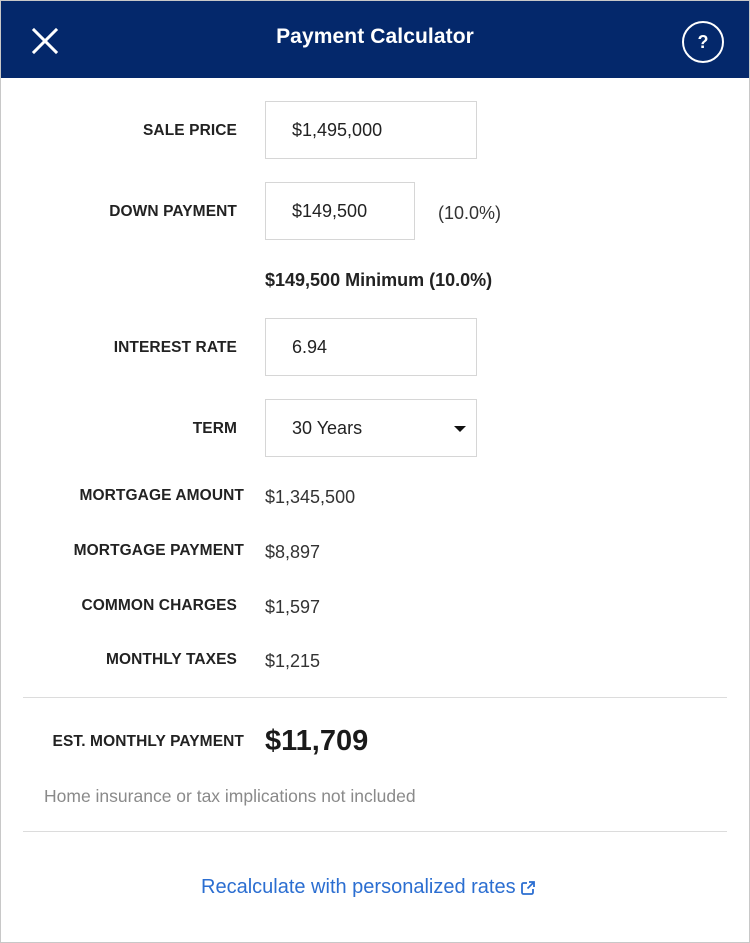  I want to click on down-payment-label: DOWN PAYMENT, so click(173, 211).